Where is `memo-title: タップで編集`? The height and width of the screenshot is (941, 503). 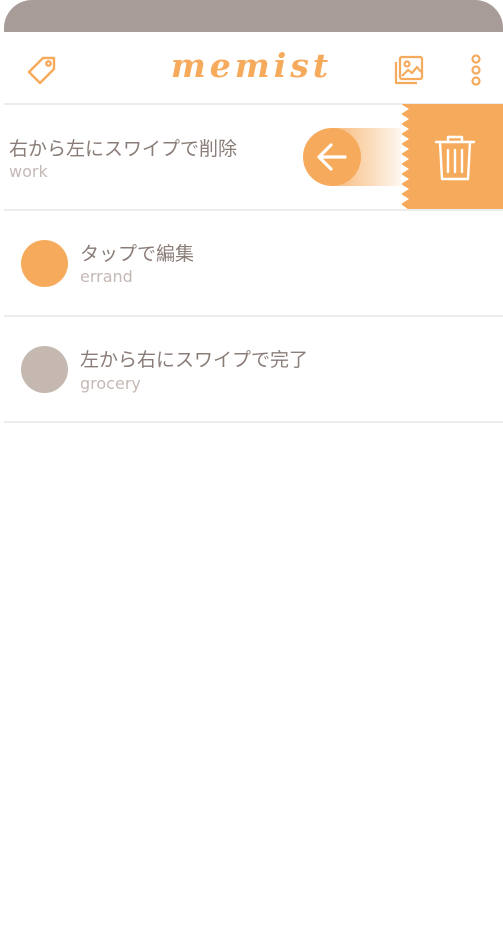 memo-title: タップで編集 is located at coordinates (137, 254).